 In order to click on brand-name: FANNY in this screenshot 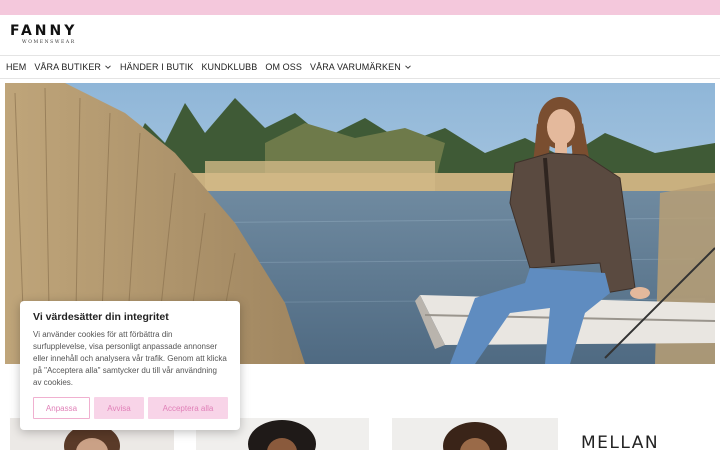, I will do `click(44, 31)`.